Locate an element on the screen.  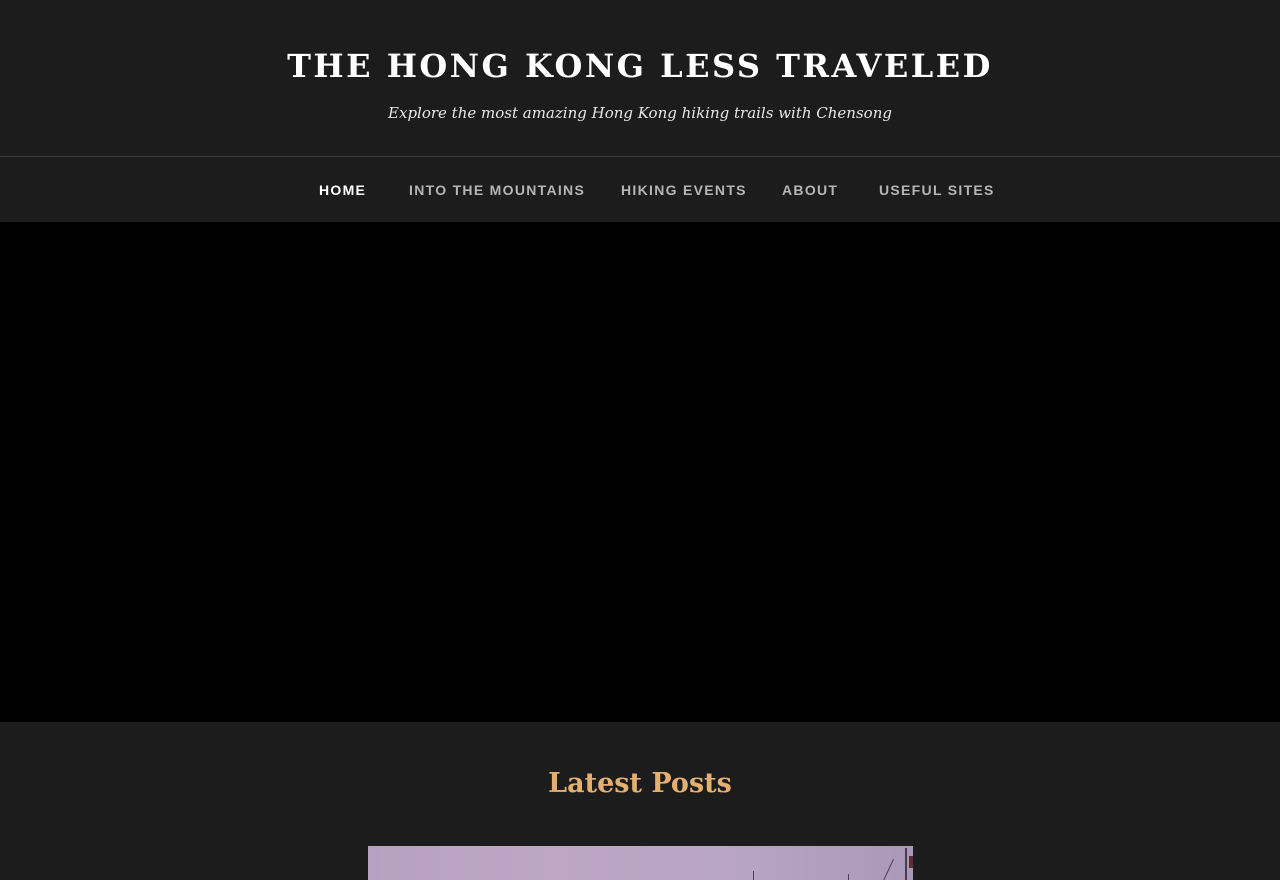
site-title: THE HONG KONG LESS TRAVELED is located at coordinates (640, 66).